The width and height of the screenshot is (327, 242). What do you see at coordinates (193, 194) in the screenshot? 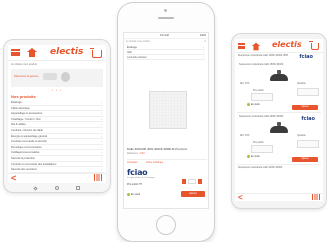
I see `add-to-cart-button: Ajouter` at bounding box center [193, 194].